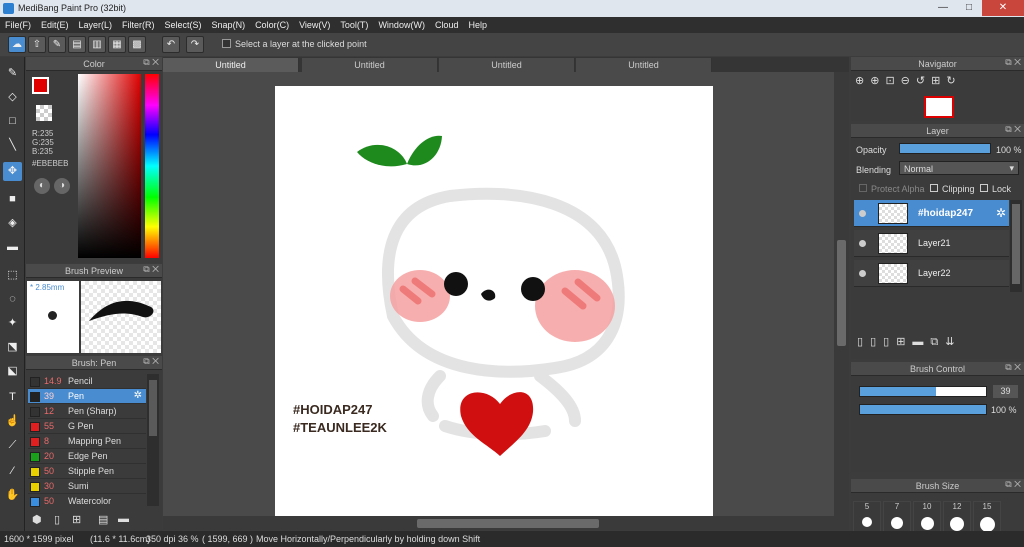 Image resolution: width=1024 pixels, height=547 pixels. What do you see at coordinates (229, 25) in the screenshot?
I see `menu-snap: Snap(N)` at bounding box center [229, 25].